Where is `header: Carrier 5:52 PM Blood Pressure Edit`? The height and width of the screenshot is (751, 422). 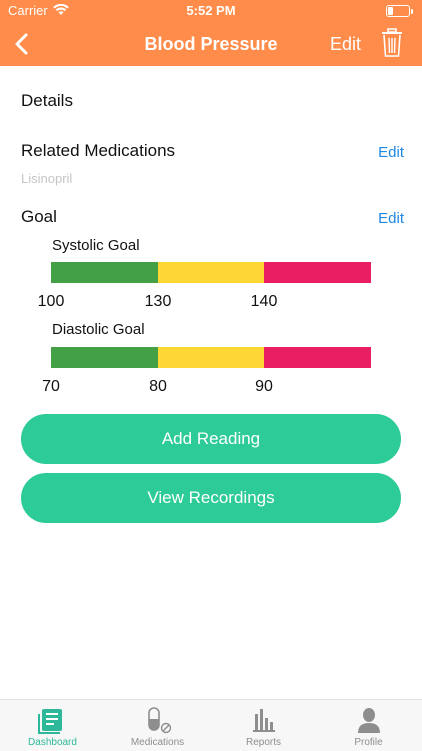 header: Carrier 5:52 PM Blood Pressure Edit is located at coordinates (211, 33).